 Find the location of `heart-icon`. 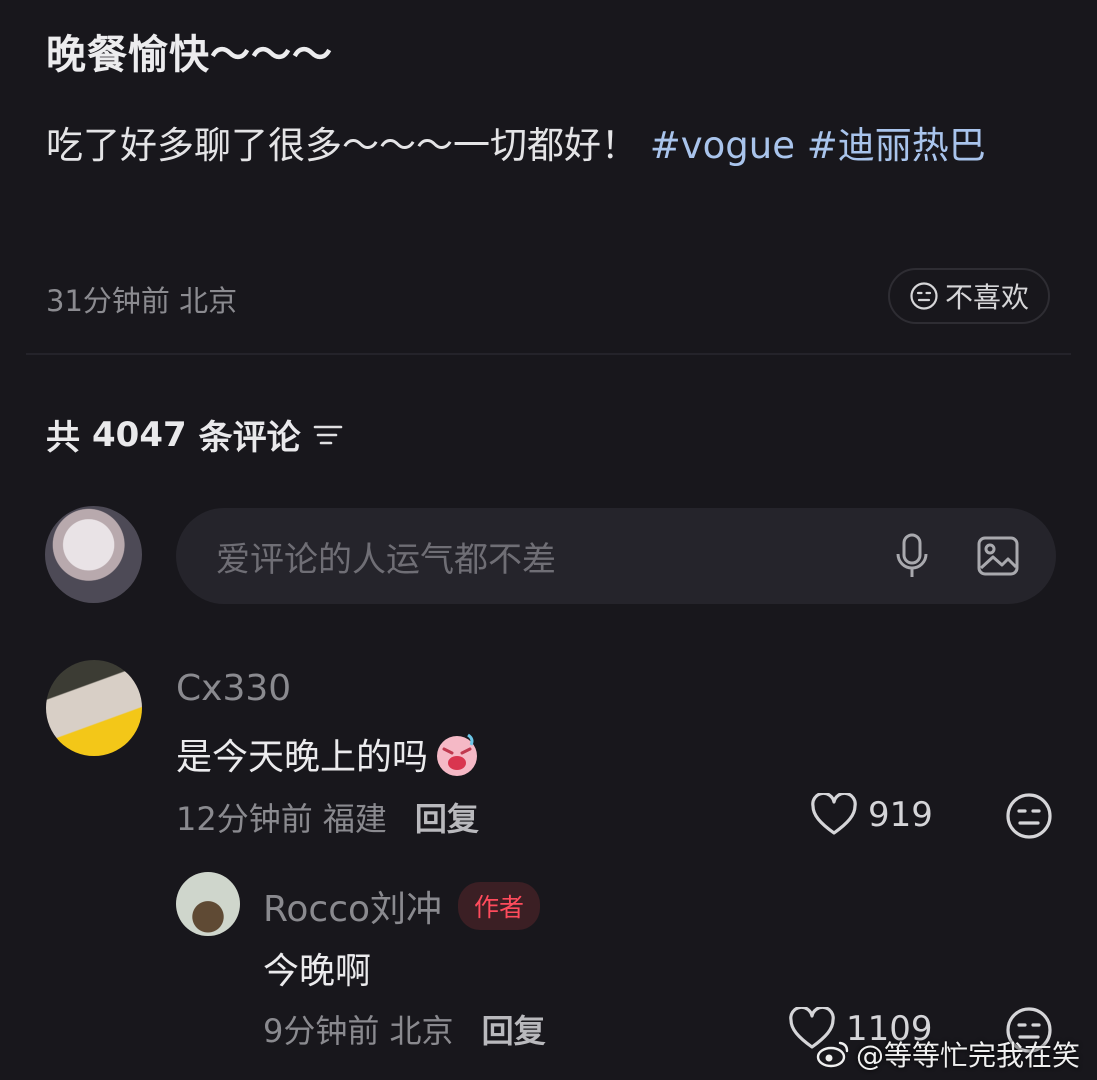

heart-icon is located at coordinates (834, 814).